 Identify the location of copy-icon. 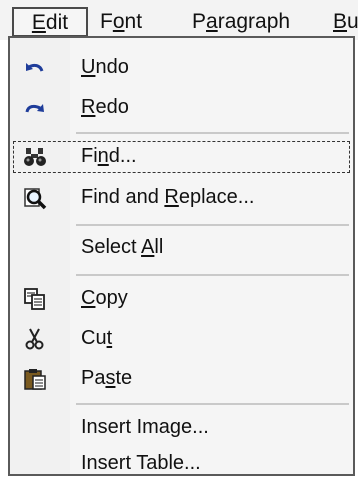
(35, 299).